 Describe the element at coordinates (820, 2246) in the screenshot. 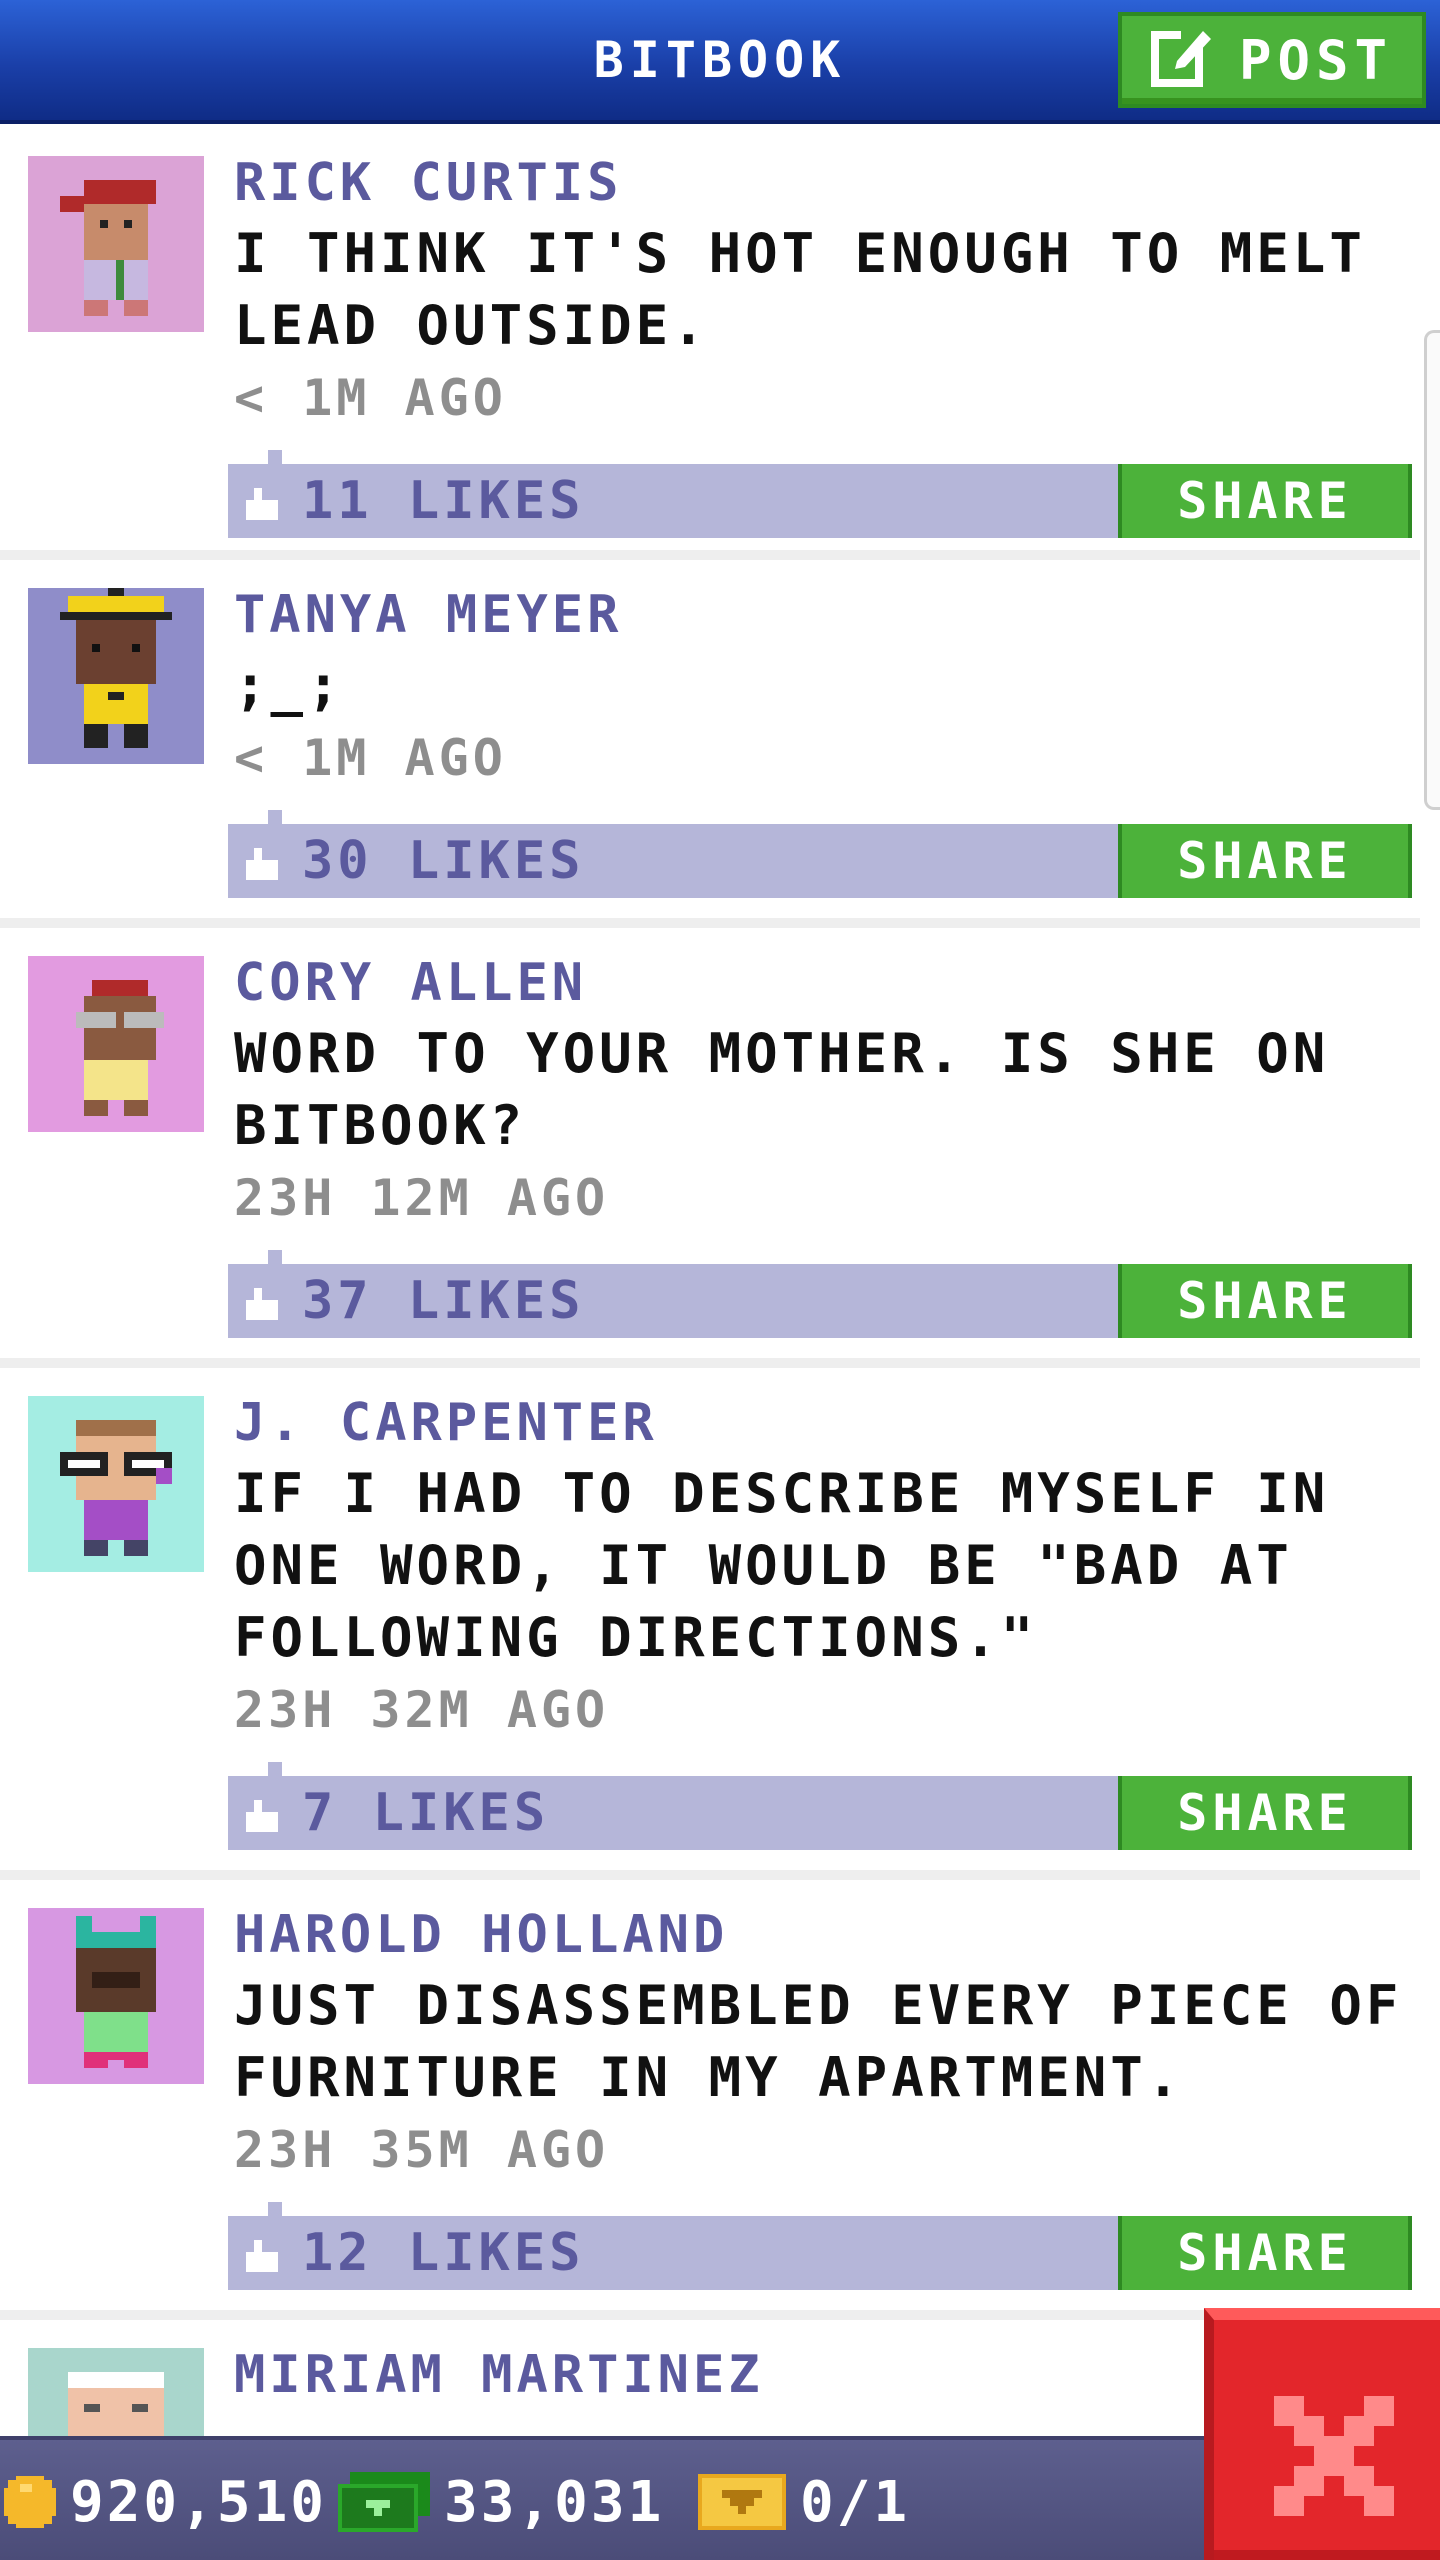

I see `like-bar: 12 LIKES SHARE` at that location.